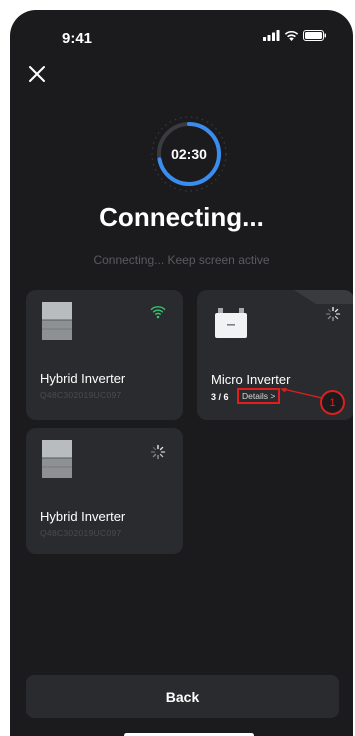 This screenshot has height=736, width=355. I want to click on wifi-connected-icon, so click(158, 312).